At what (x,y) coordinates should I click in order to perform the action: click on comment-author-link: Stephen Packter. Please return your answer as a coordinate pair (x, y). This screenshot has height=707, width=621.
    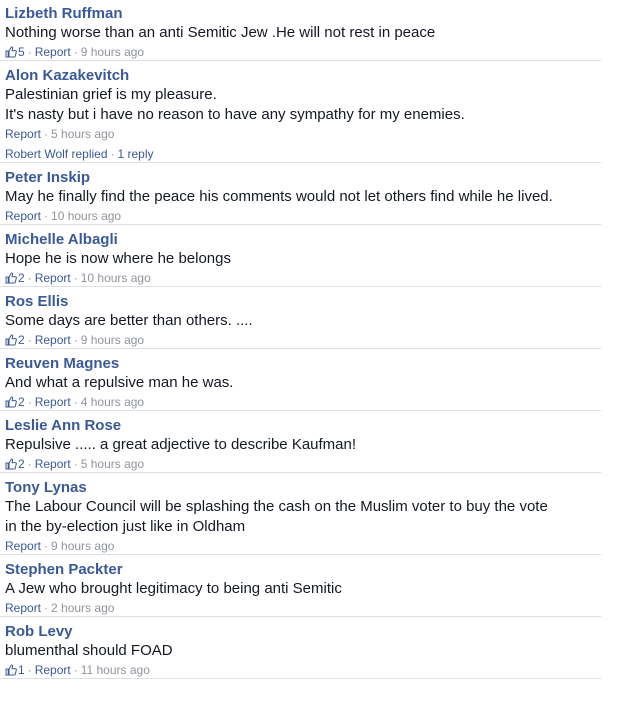
    Looking at the image, I should click on (303, 569).